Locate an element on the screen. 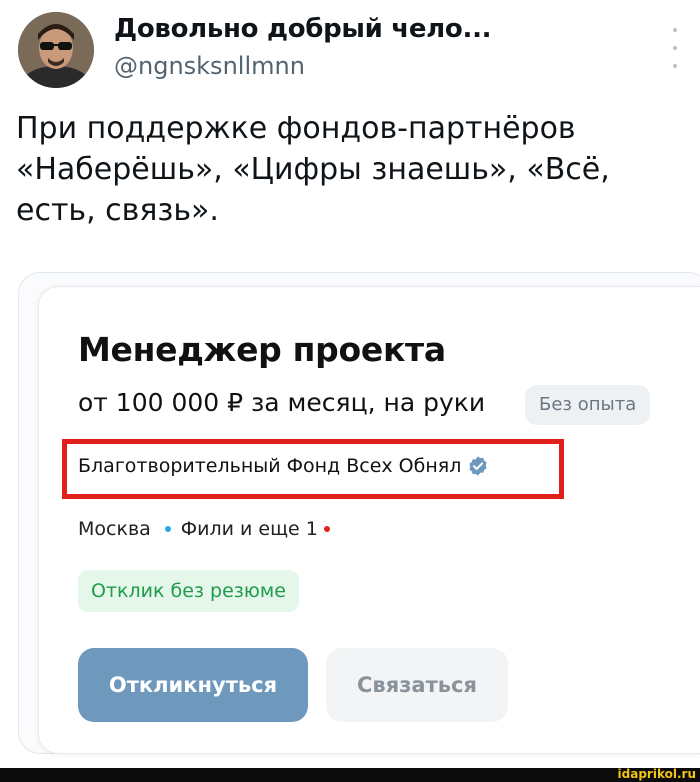 The height and width of the screenshot is (782, 700). verified-icon is located at coordinates (478, 466).